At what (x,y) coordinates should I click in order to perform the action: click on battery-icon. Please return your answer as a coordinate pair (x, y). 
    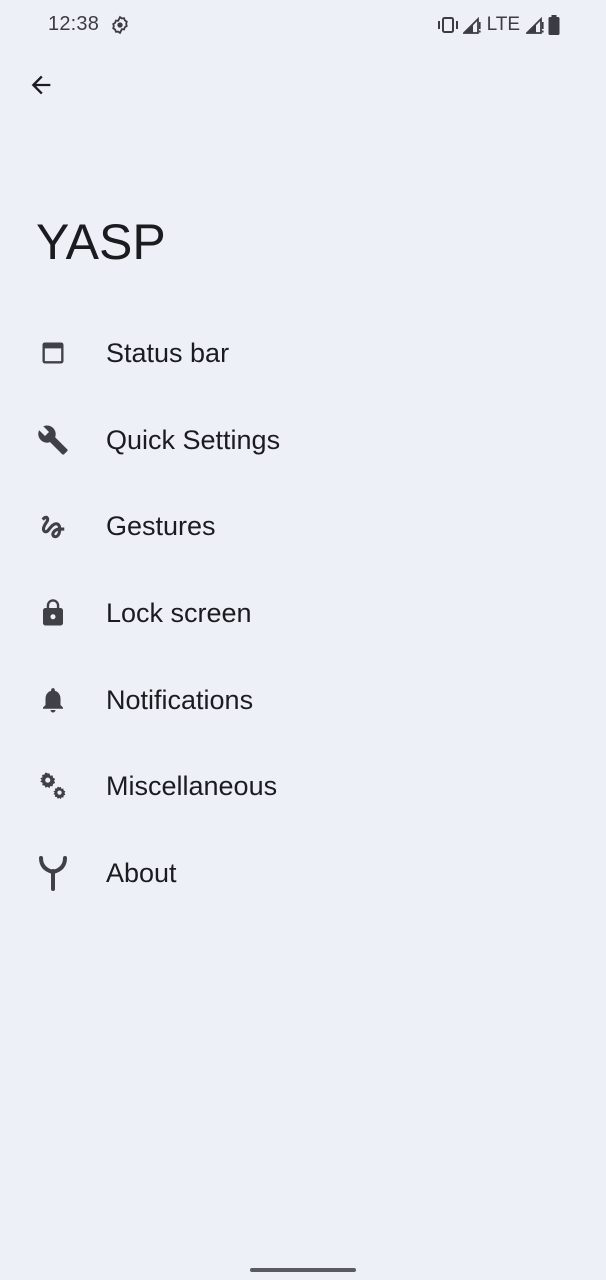
    Looking at the image, I should click on (554, 25).